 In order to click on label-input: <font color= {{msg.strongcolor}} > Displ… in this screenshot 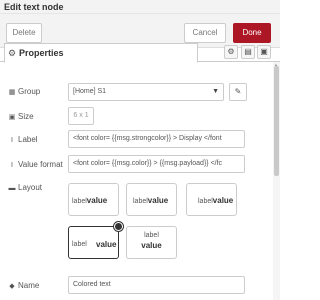, I will do `click(156, 139)`.